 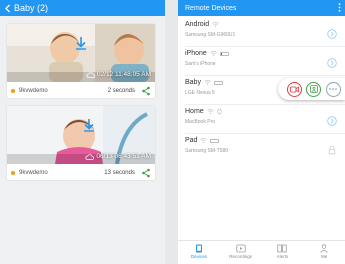 I want to click on nav-label: Recordings, so click(x=240, y=256).